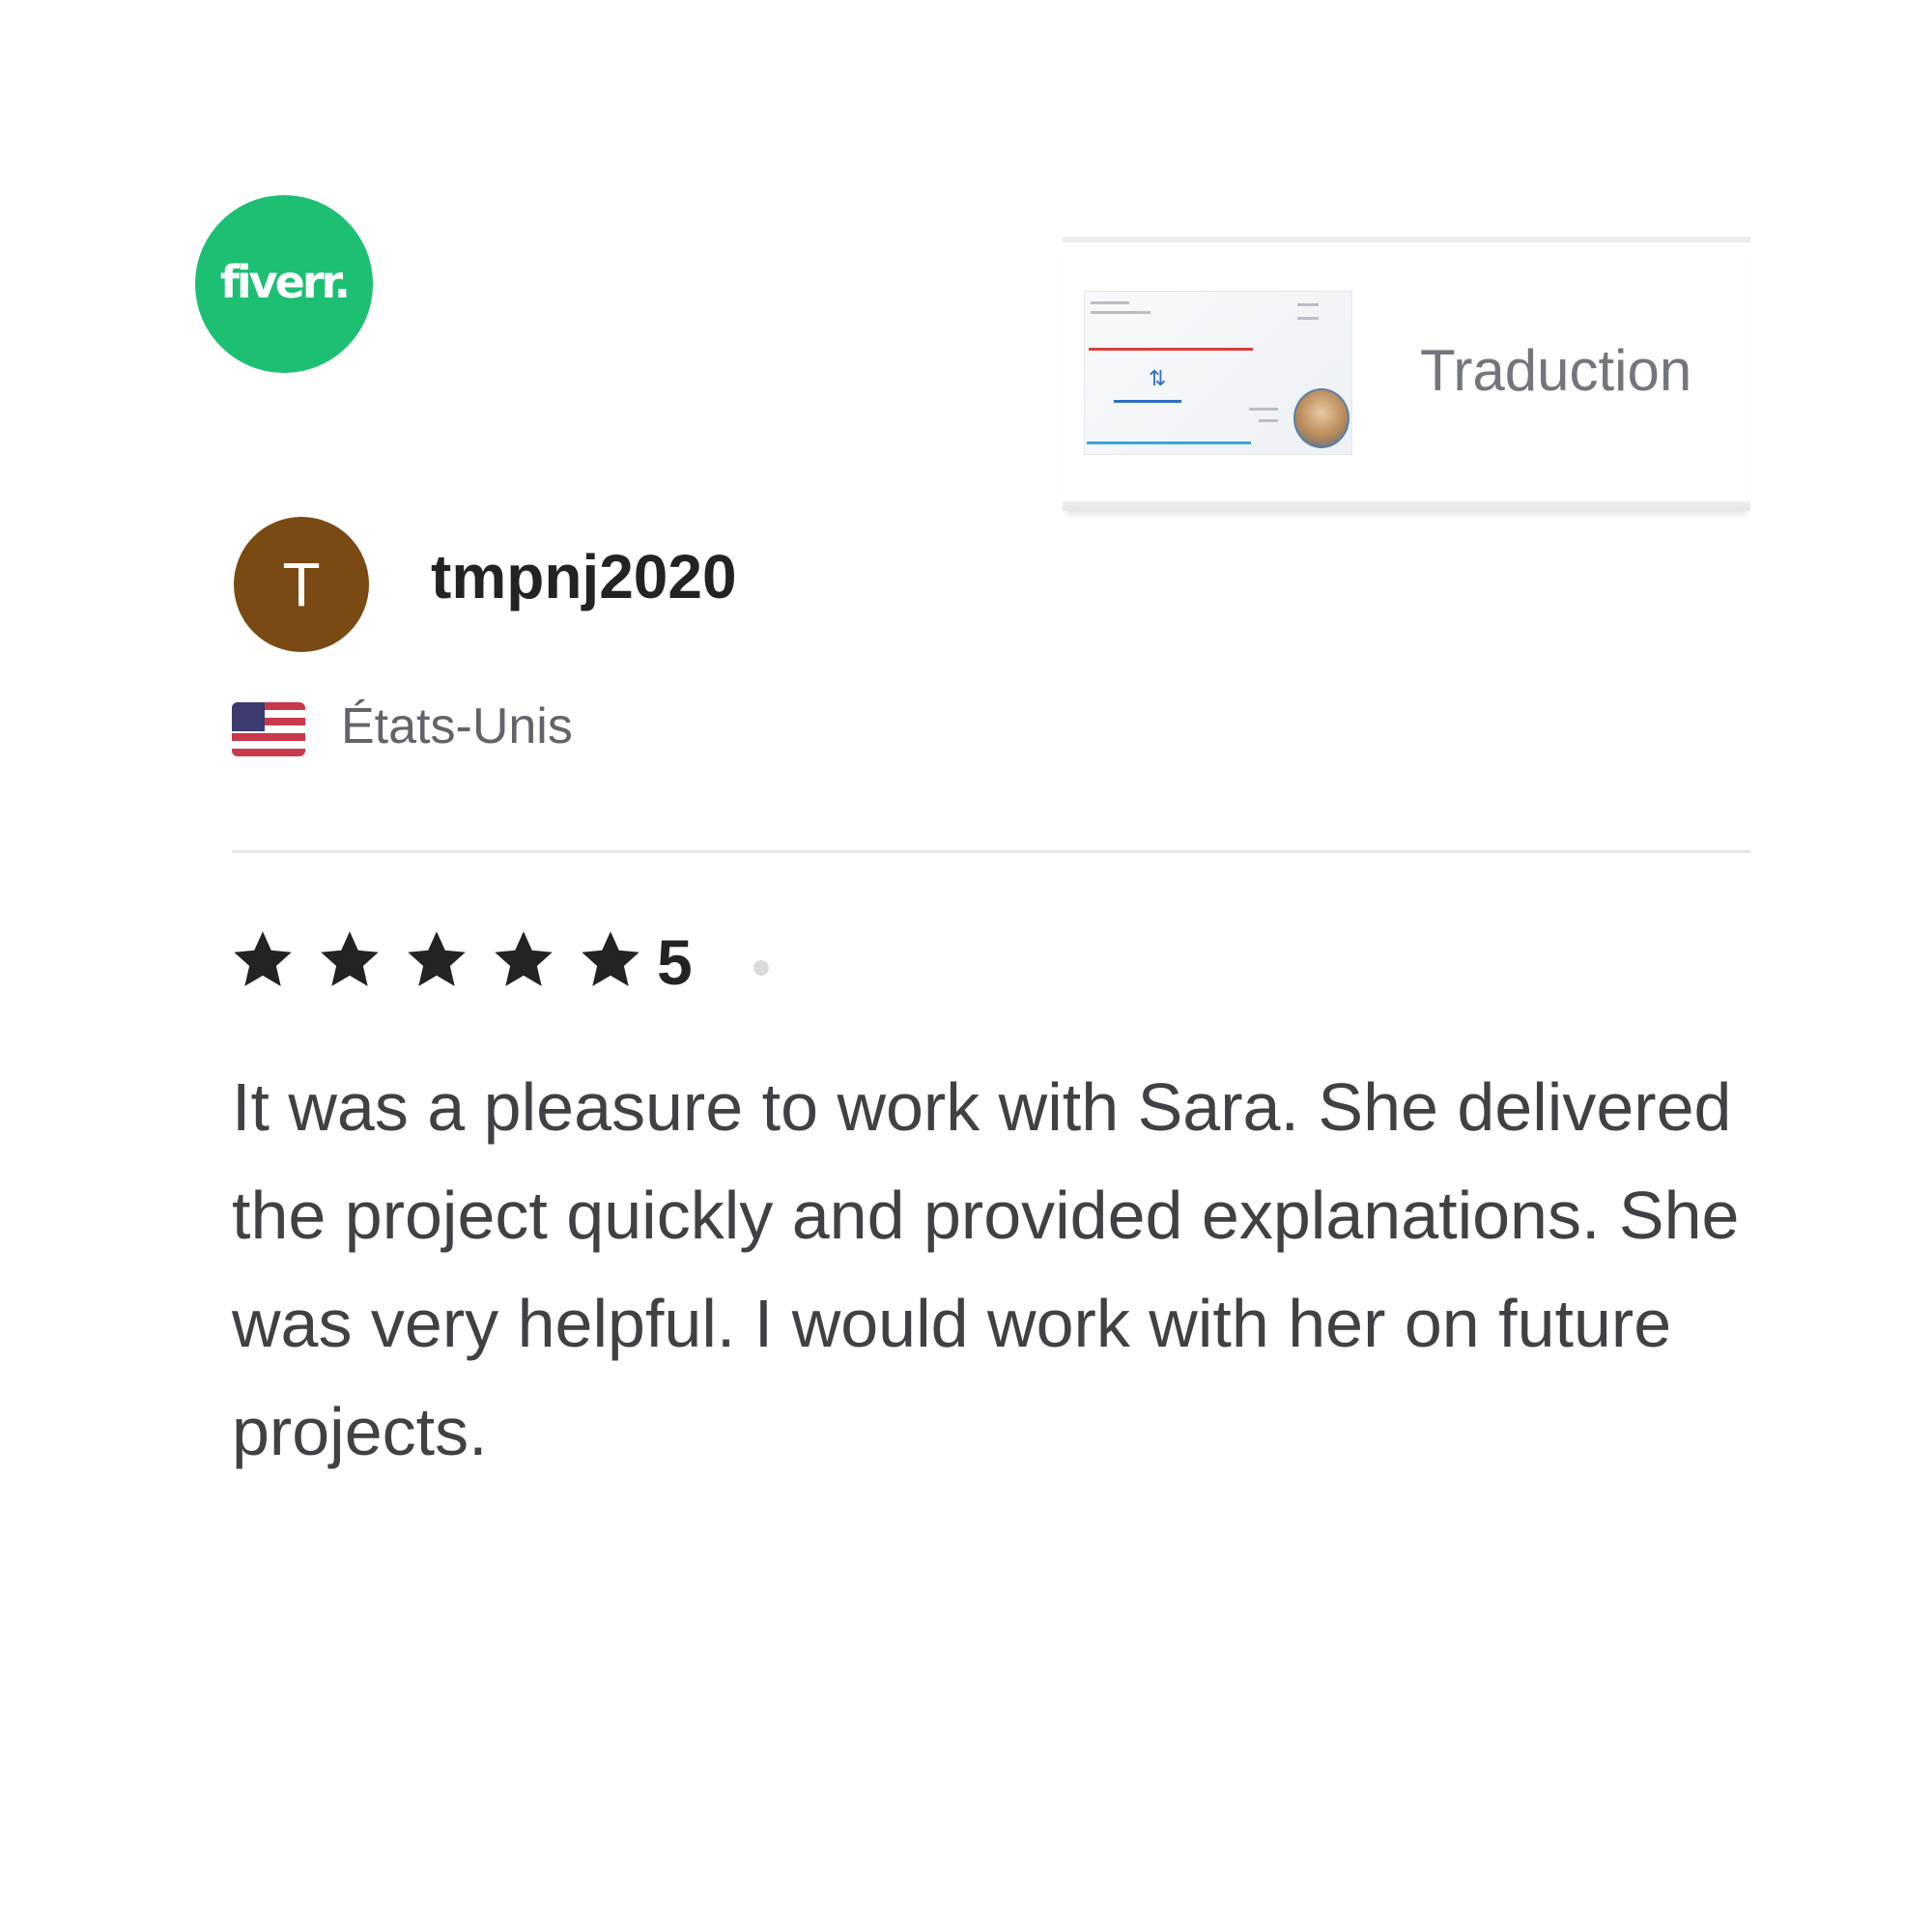 The image size is (1932, 1932). Describe the element at coordinates (1406, 374) in the screenshot. I see `gig-card: ⇅ Traduction` at that location.